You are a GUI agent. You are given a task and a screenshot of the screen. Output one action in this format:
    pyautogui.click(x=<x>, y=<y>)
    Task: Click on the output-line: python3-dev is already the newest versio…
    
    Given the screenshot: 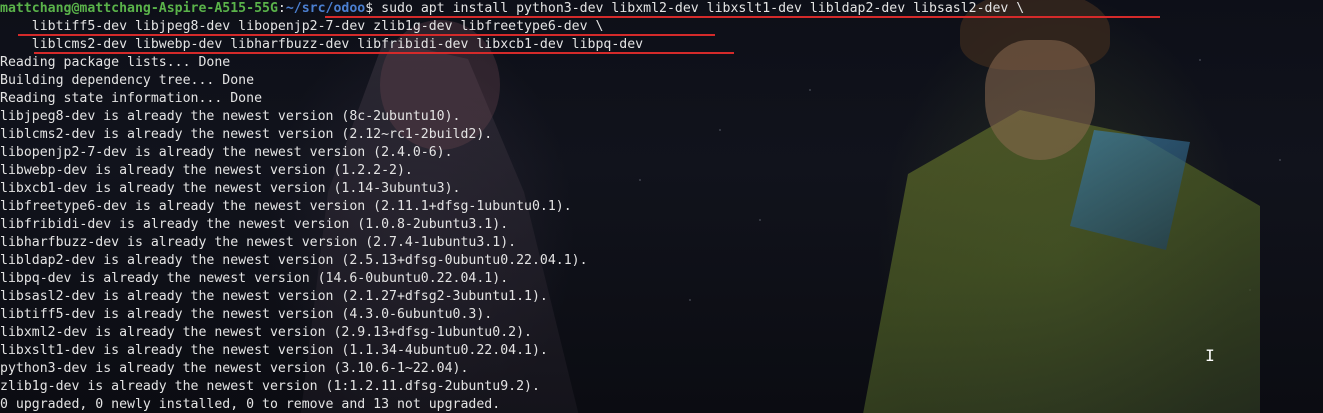 What is the action you would take?
    pyautogui.click(x=234, y=368)
    